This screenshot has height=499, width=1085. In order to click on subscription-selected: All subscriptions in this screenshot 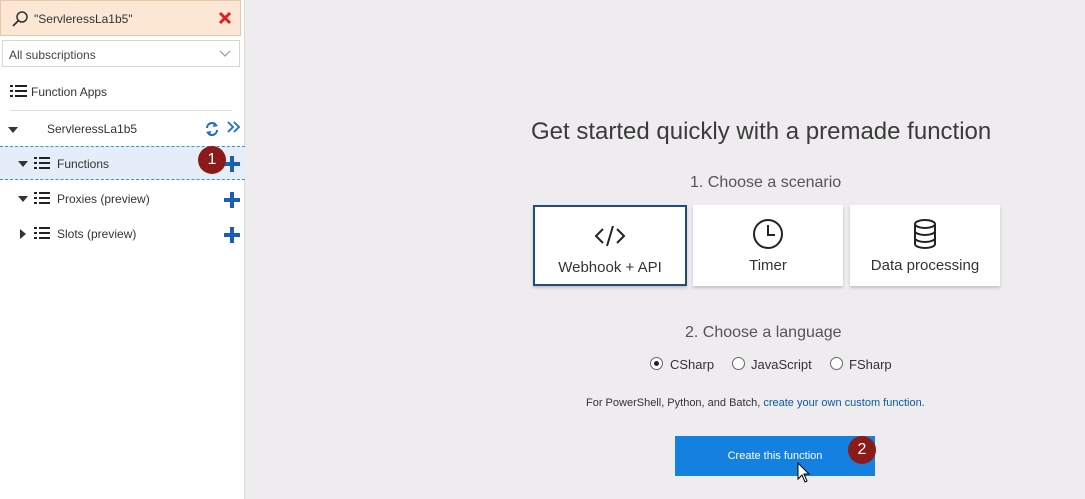, I will do `click(52, 55)`.